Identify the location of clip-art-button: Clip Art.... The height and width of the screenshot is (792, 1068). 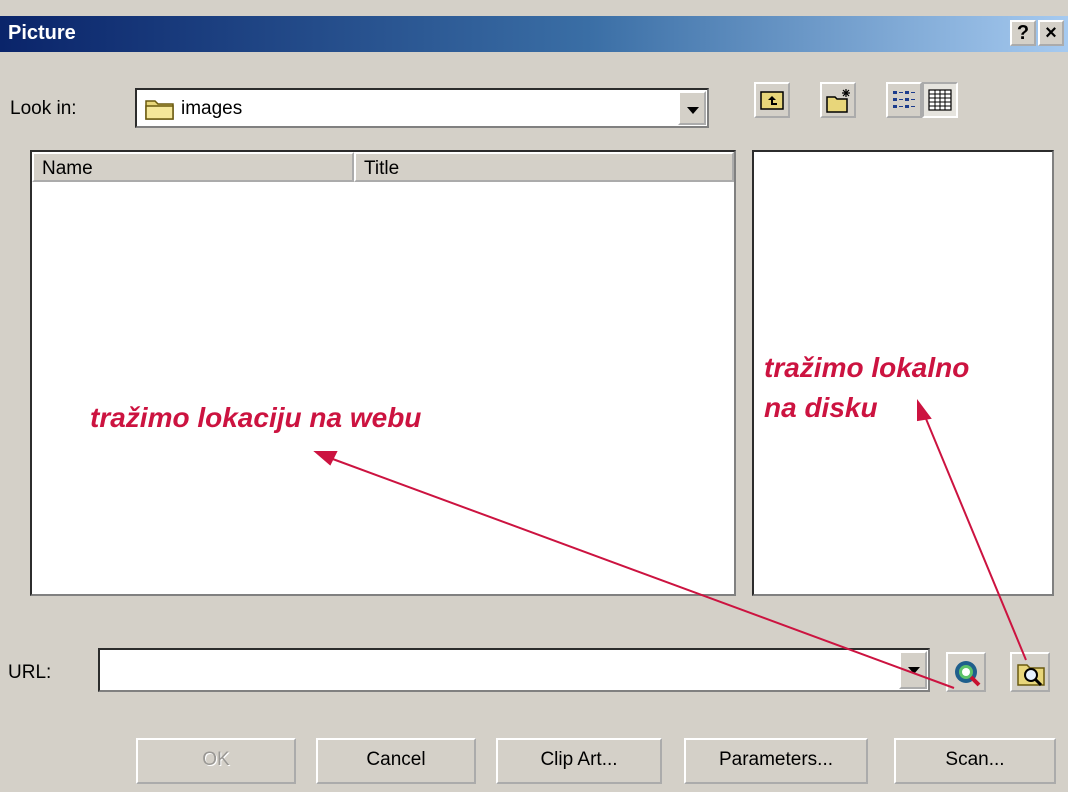
(579, 761).